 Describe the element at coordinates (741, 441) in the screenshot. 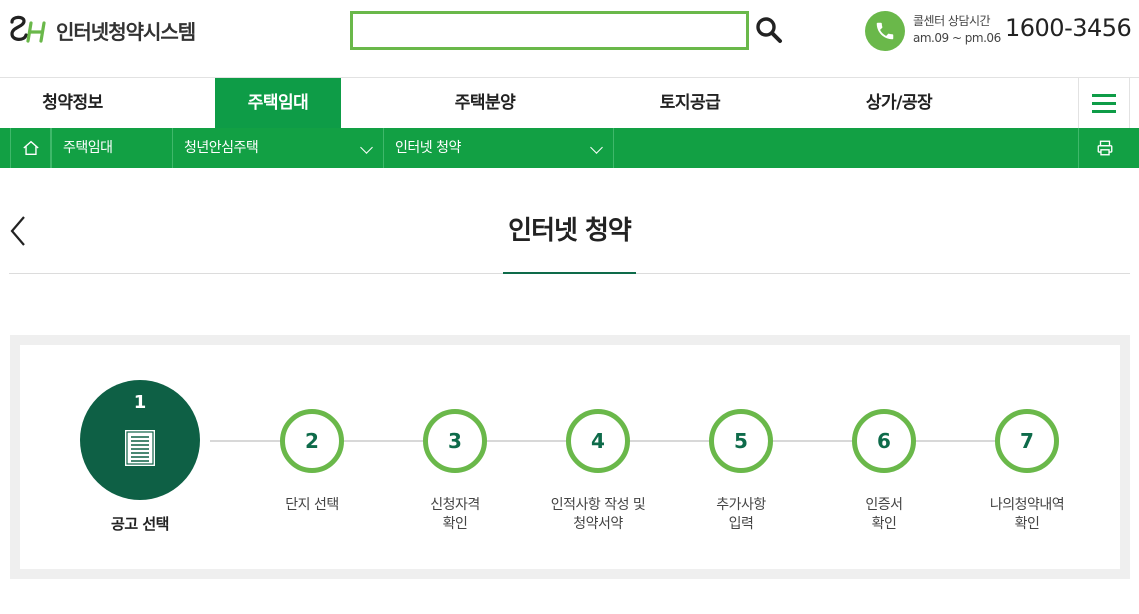

I see `step-5: 5` at that location.